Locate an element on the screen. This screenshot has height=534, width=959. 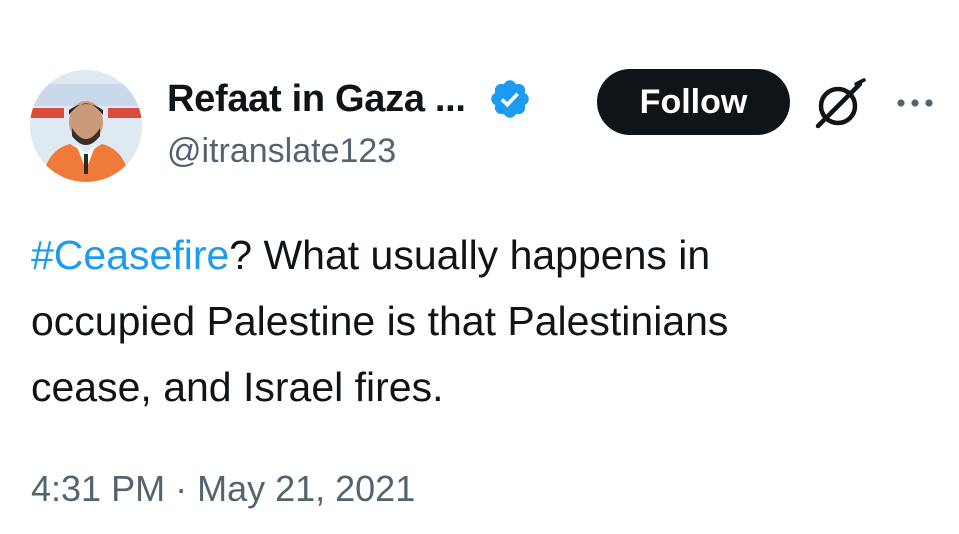
avatar is located at coordinates (86, 126).